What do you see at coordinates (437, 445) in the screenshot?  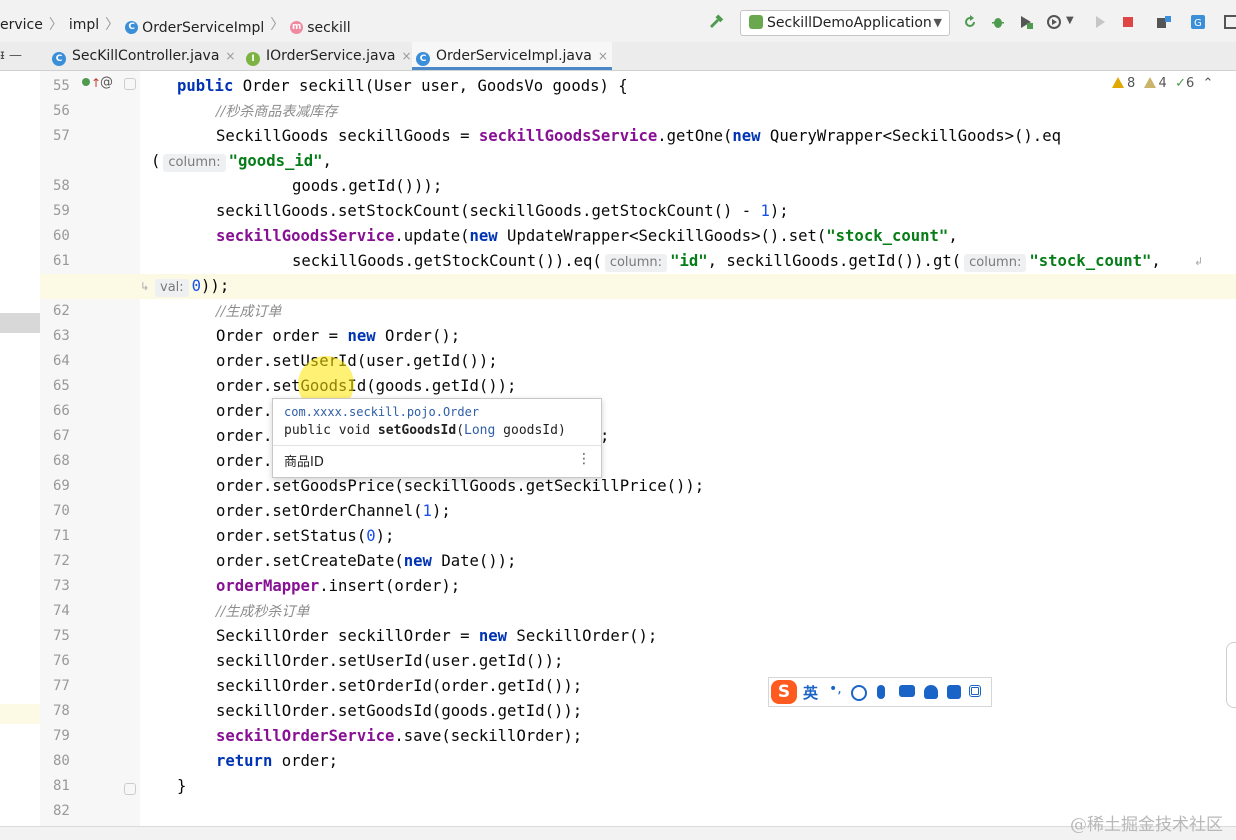 I see `divider` at bounding box center [437, 445].